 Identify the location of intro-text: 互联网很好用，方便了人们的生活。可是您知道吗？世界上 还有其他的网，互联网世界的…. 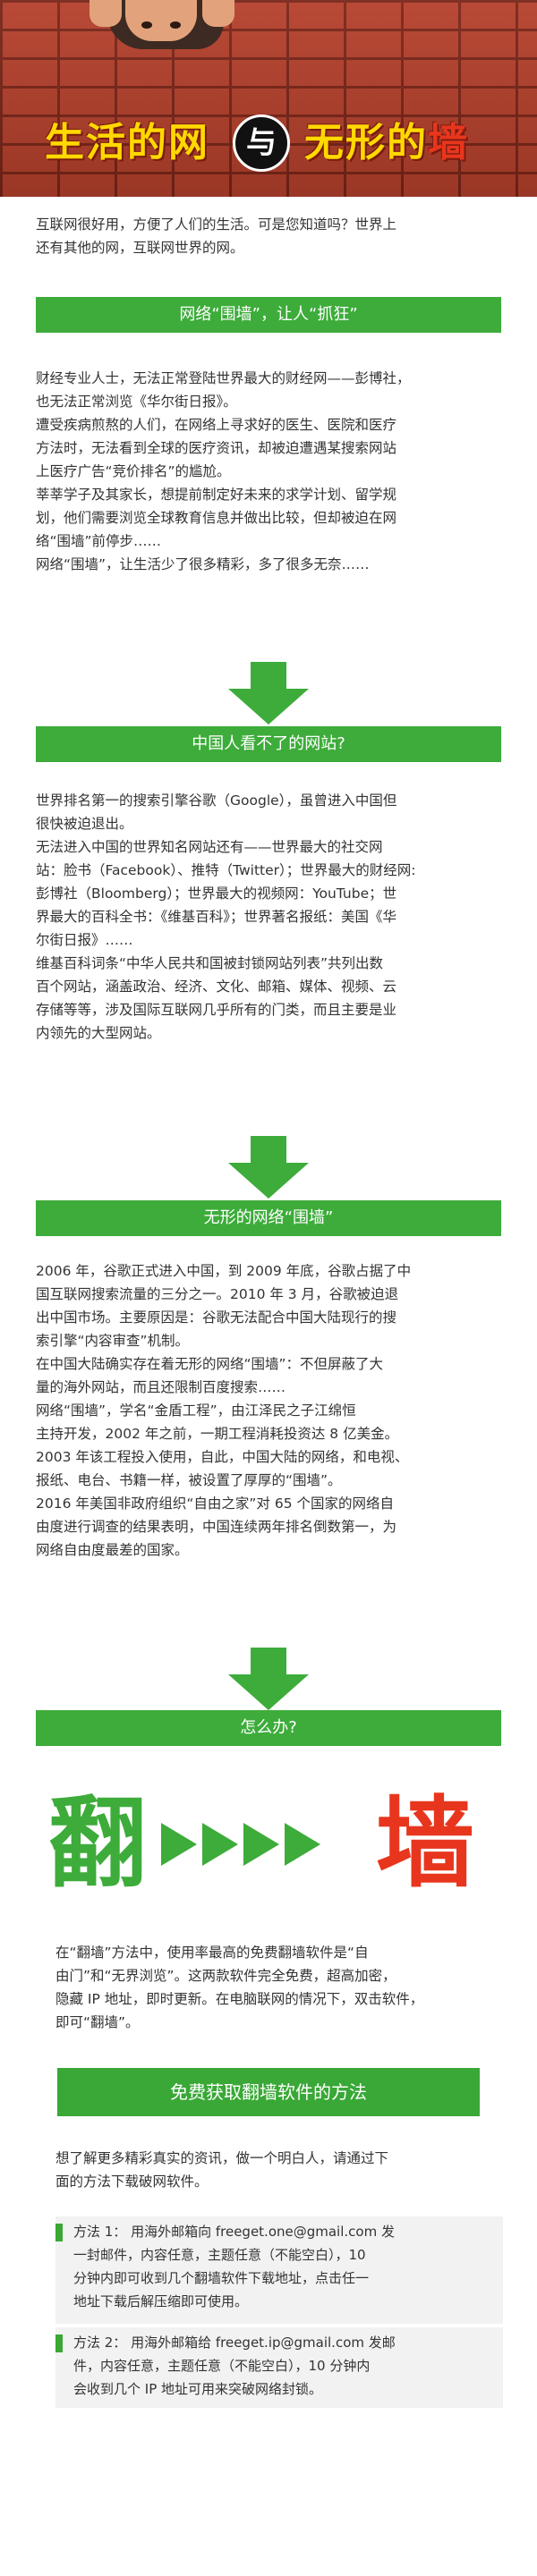
(273, 236).